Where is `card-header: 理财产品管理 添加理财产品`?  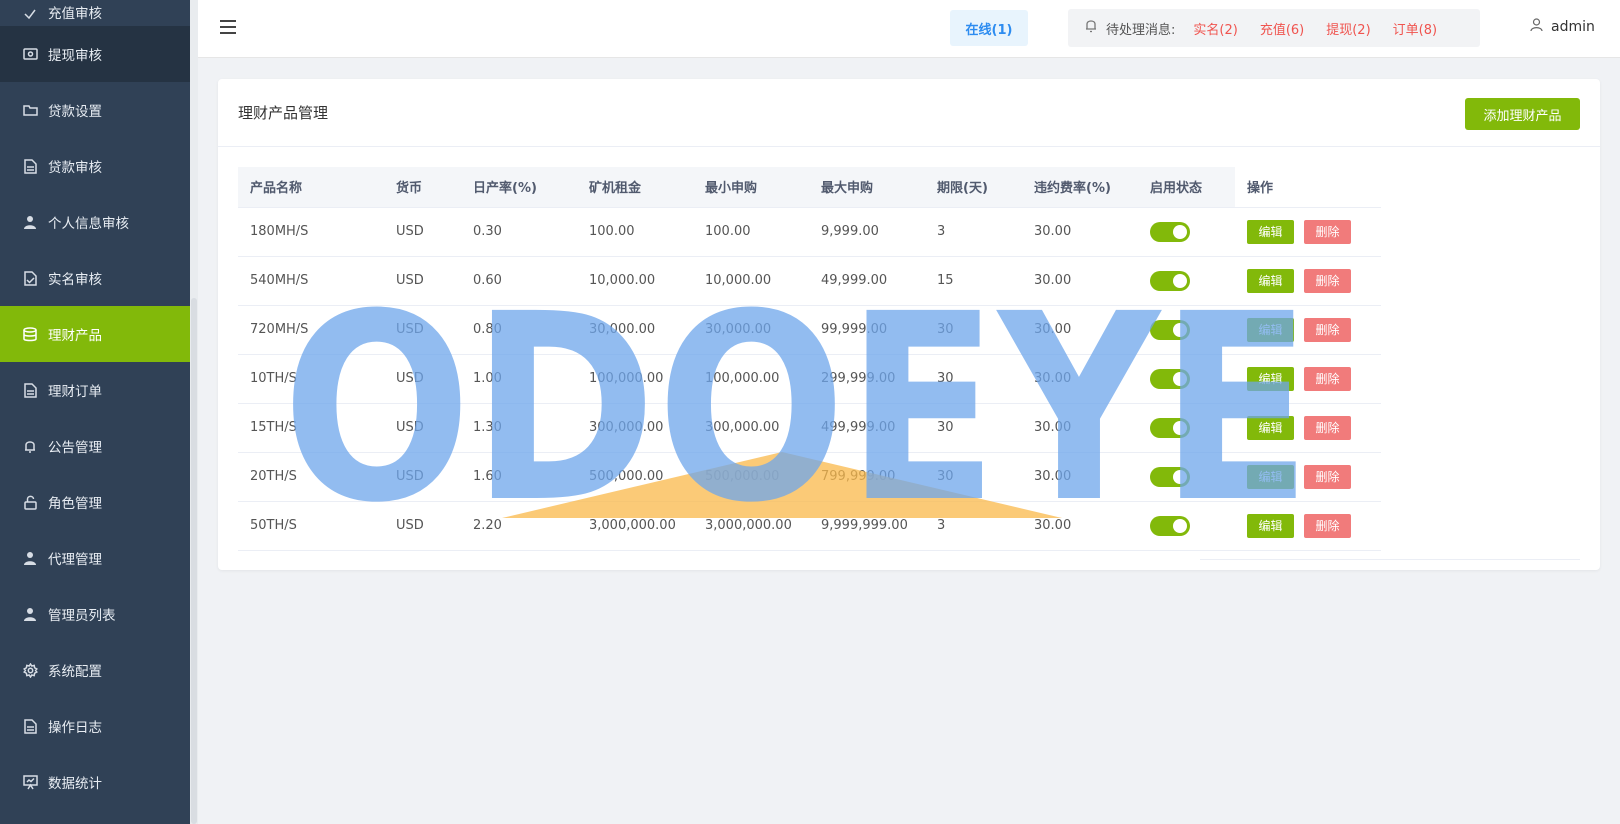 card-header: 理财产品管理 添加理财产品 is located at coordinates (909, 113).